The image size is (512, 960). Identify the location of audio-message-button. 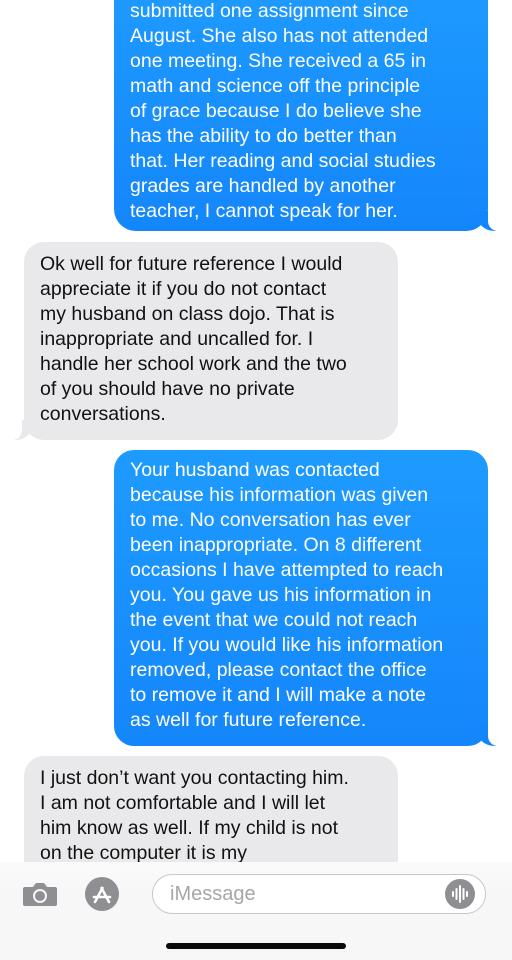
(460, 894).